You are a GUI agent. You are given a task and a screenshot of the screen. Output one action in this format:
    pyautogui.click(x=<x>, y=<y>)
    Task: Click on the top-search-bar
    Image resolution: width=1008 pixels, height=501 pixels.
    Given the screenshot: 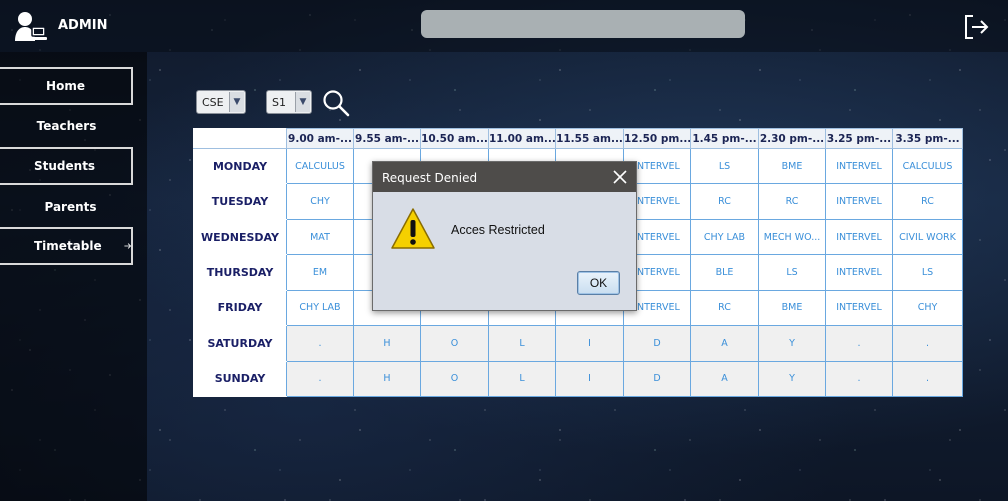 What is the action you would take?
    pyautogui.click(x=583, y=24)
    